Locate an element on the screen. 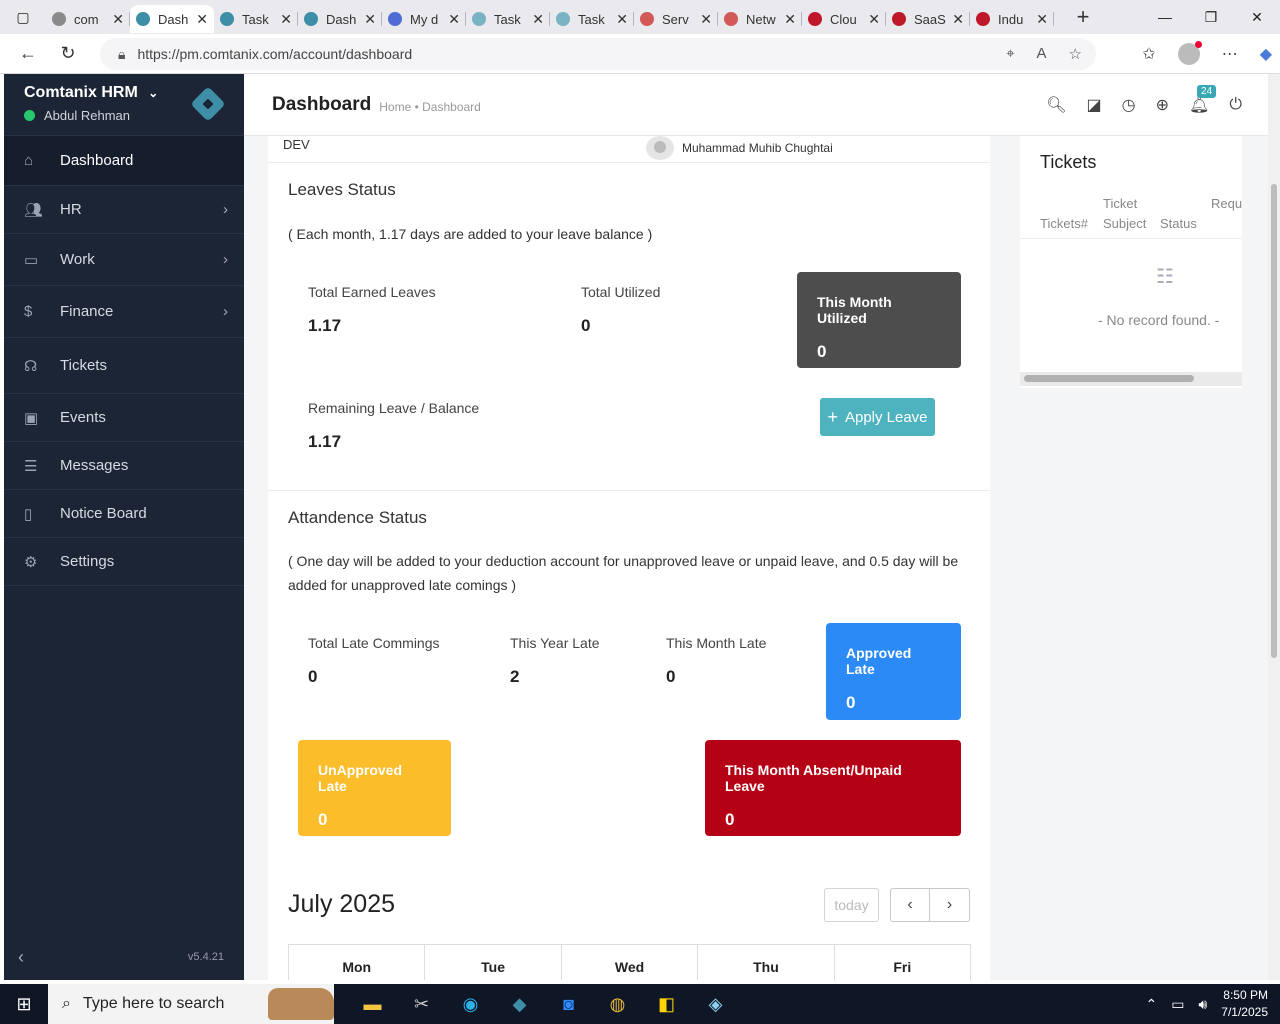 This screenshot has height=1024, width=1280. column-subject-top: Ticket is located at coordinates (1120, 203).